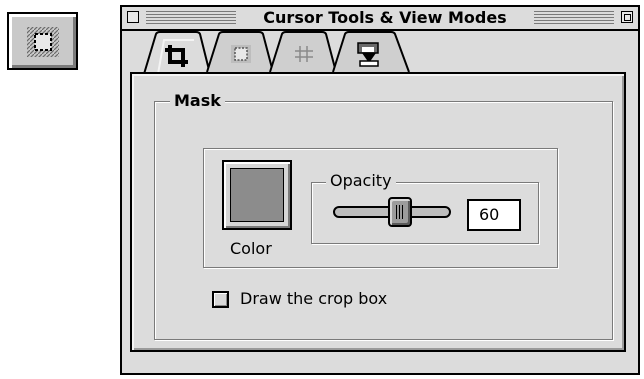  I want to click on view-mode-icon, so click(368, 54).